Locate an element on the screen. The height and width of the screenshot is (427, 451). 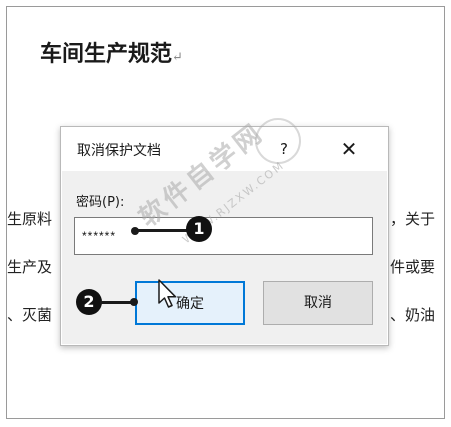
document-line-3-left: 、灭菌 is located at coordinates (30, 315).